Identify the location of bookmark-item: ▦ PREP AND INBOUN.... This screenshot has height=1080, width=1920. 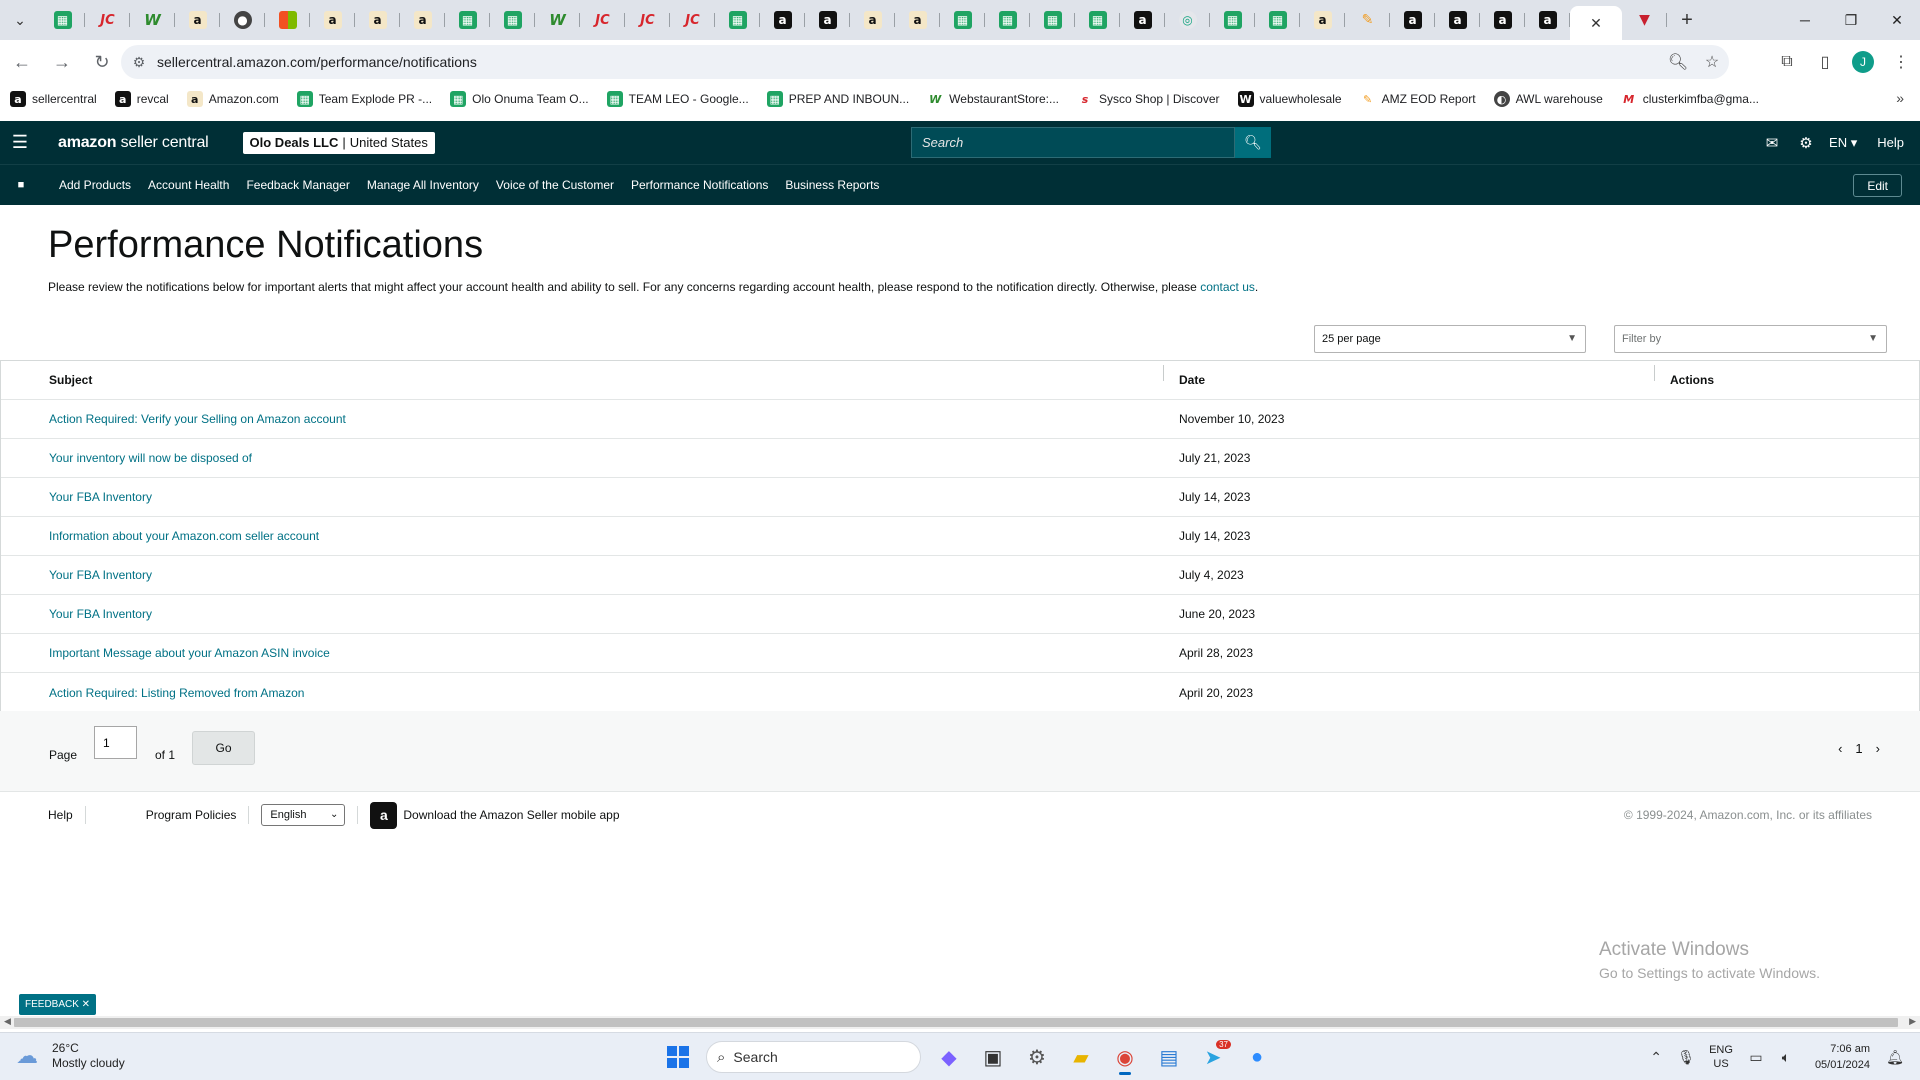
(837, 99).